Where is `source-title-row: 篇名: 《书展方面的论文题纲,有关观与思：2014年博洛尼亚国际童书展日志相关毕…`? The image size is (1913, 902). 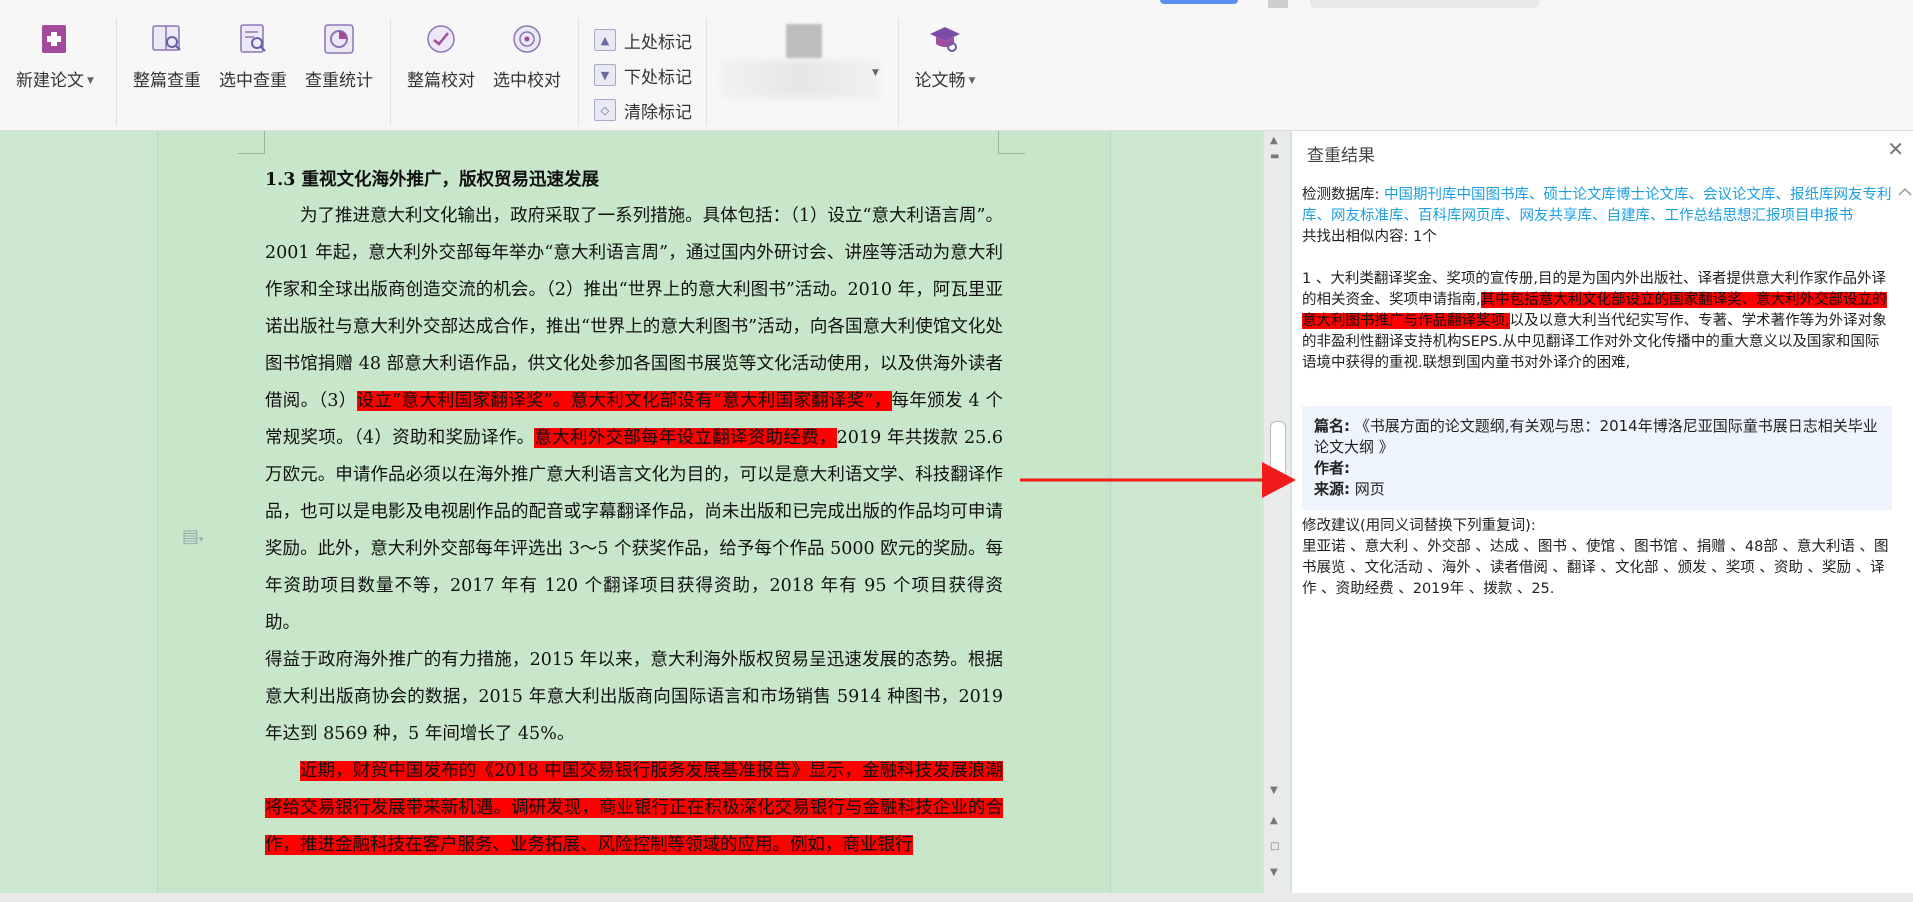
source-title-row: 篇名: 《书展方面的论文题纲,有关观与思：2014年博洛尼亚国际童书展日志相关毕… is located at coordinates (1597, 437).